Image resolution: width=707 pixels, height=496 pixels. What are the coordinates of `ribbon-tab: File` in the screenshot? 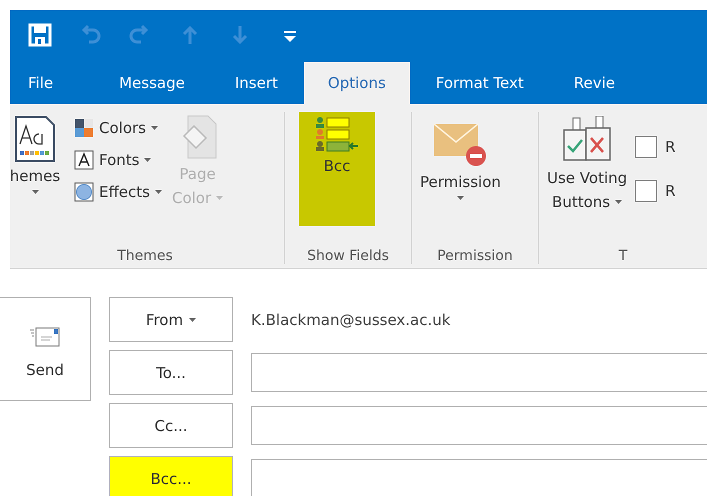 It's located at (58, 83).